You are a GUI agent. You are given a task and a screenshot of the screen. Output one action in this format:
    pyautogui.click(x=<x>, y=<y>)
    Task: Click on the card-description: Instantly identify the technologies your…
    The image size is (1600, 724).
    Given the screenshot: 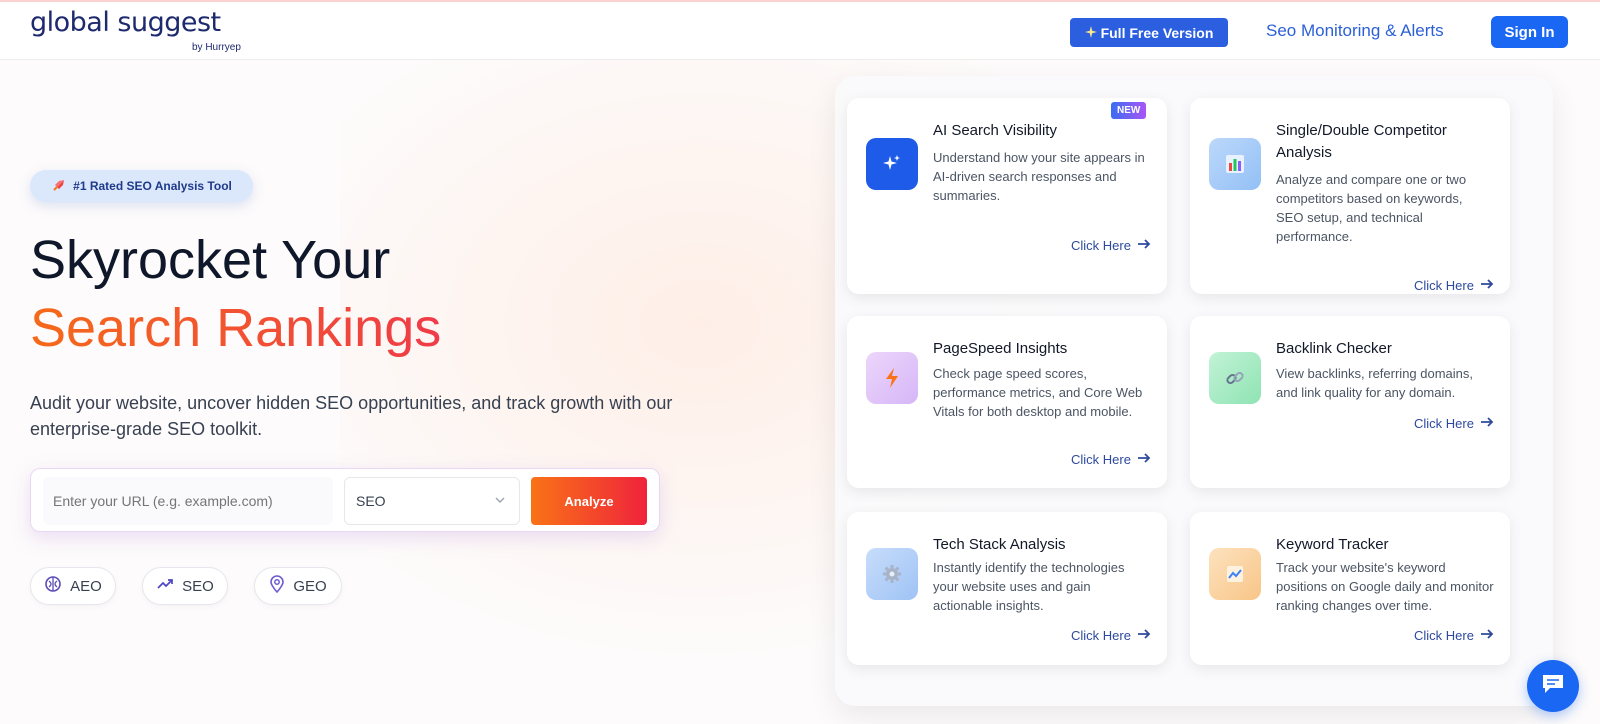 What is the action you would take?
    pyautogui.click(x=1029, y=586)
    